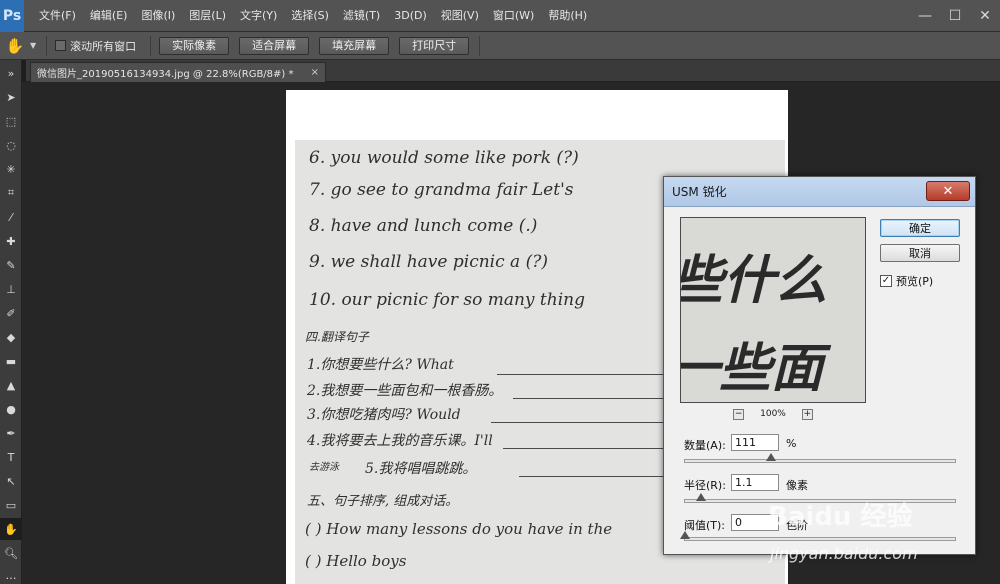 The image size is (1000, 584). I want to click on brush-tool-icon: ✎, so click(11, 265).